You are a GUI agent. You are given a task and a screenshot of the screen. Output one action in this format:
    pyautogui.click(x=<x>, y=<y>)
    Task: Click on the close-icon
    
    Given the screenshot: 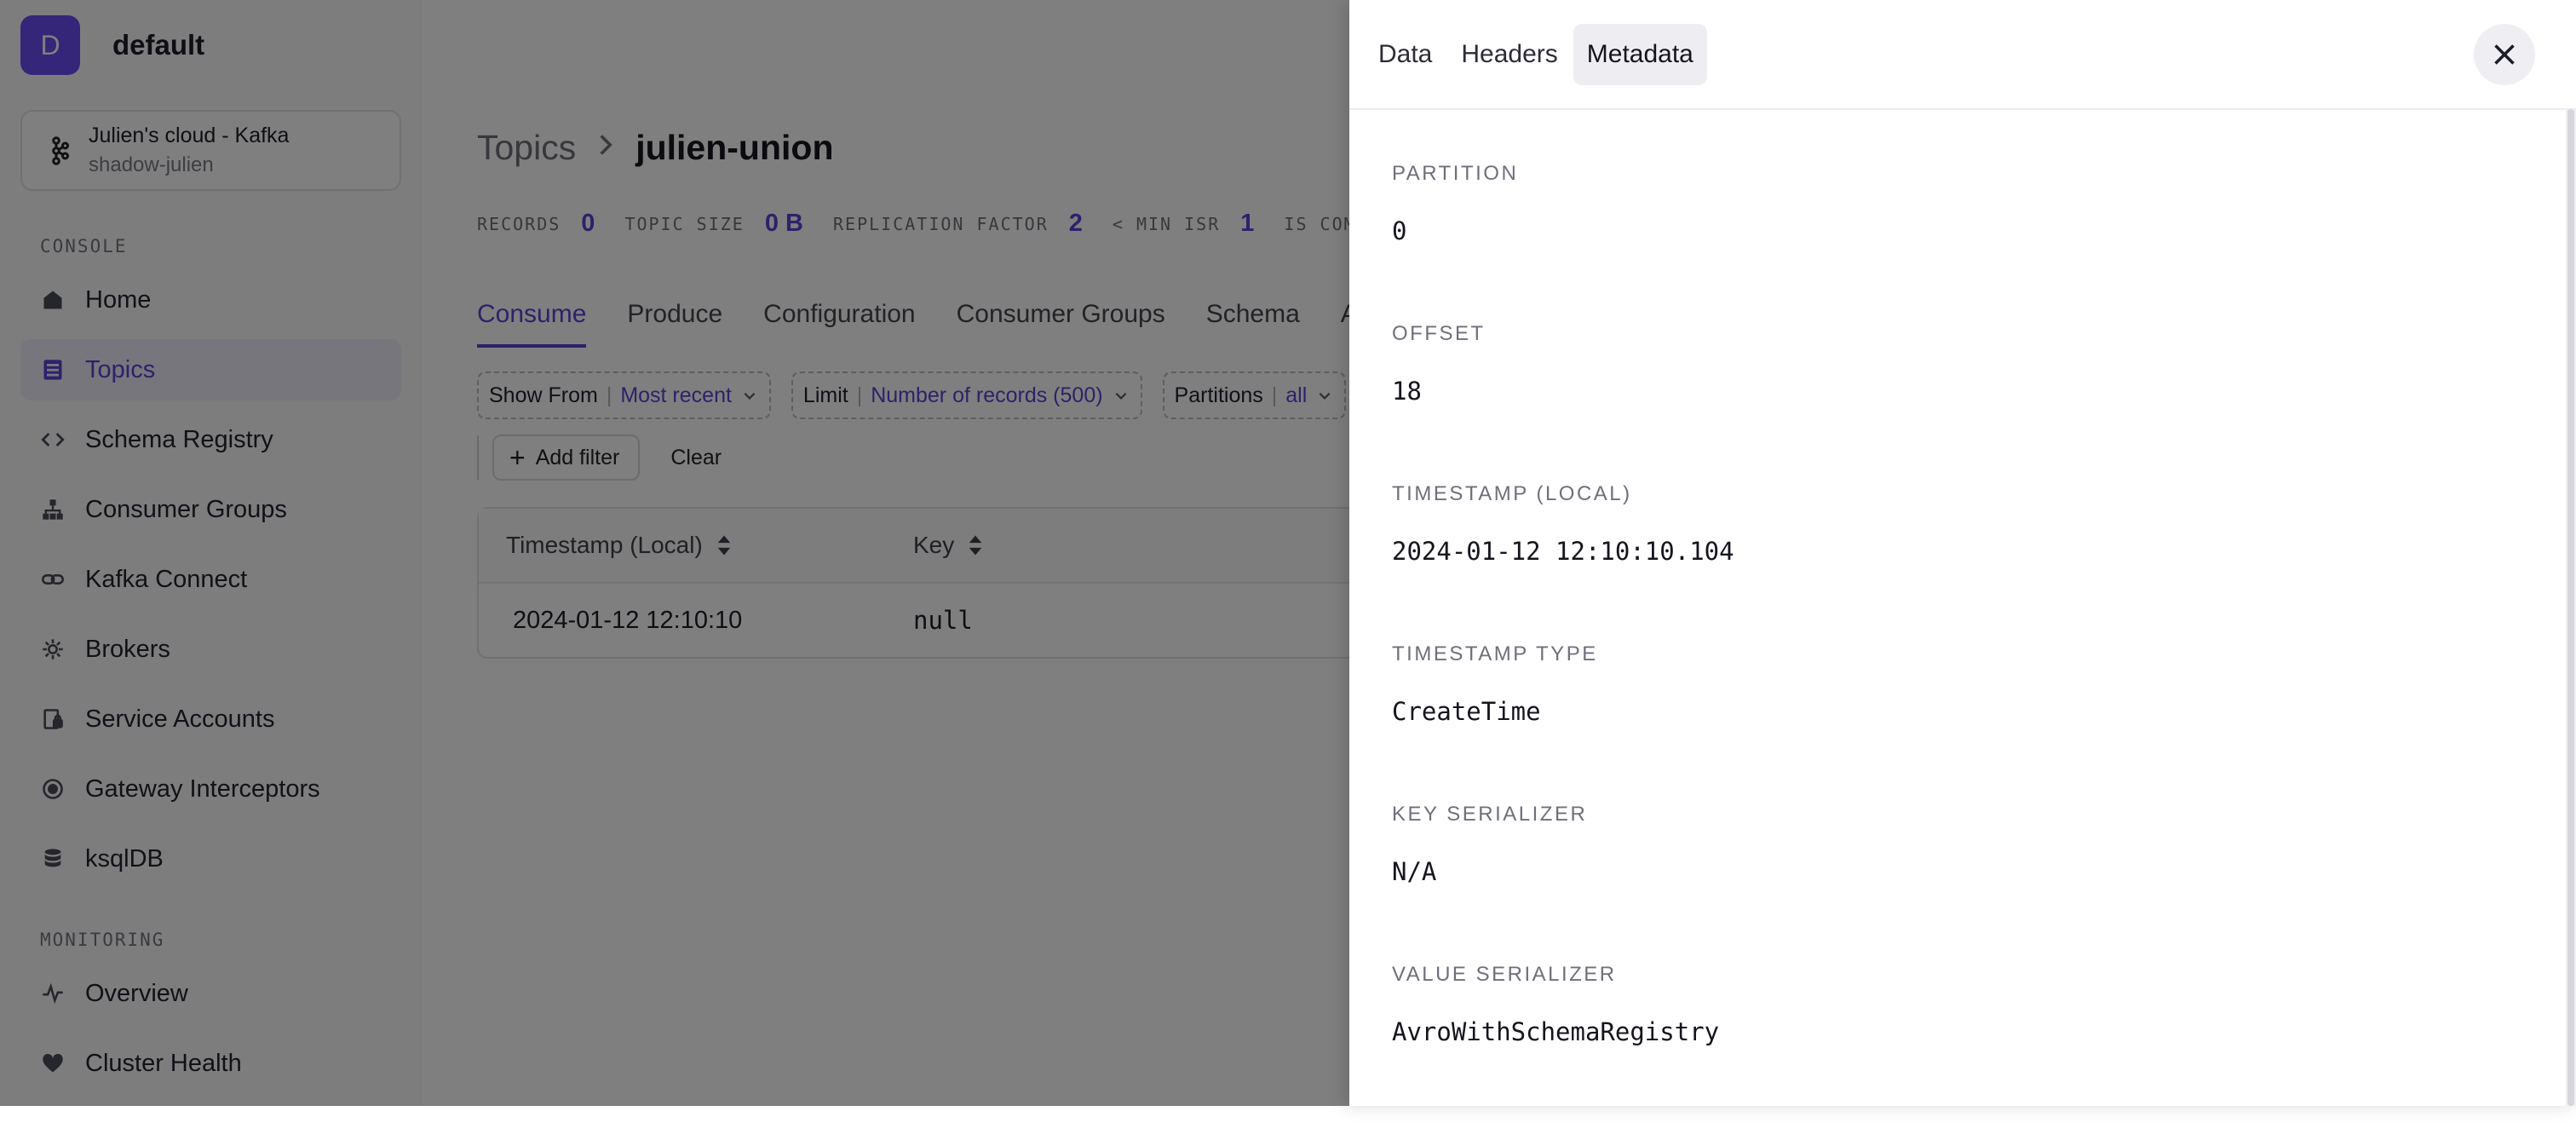 What is the action you would take?
    pyautogui.click(x=2504, y=55)
    